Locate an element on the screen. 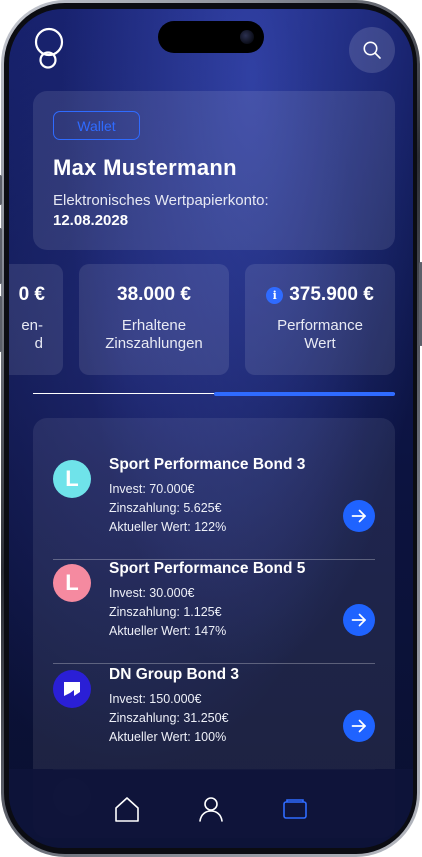 This screenshot has height=857, width=422. stat-label: en- d is located at coordinates (36, 335).